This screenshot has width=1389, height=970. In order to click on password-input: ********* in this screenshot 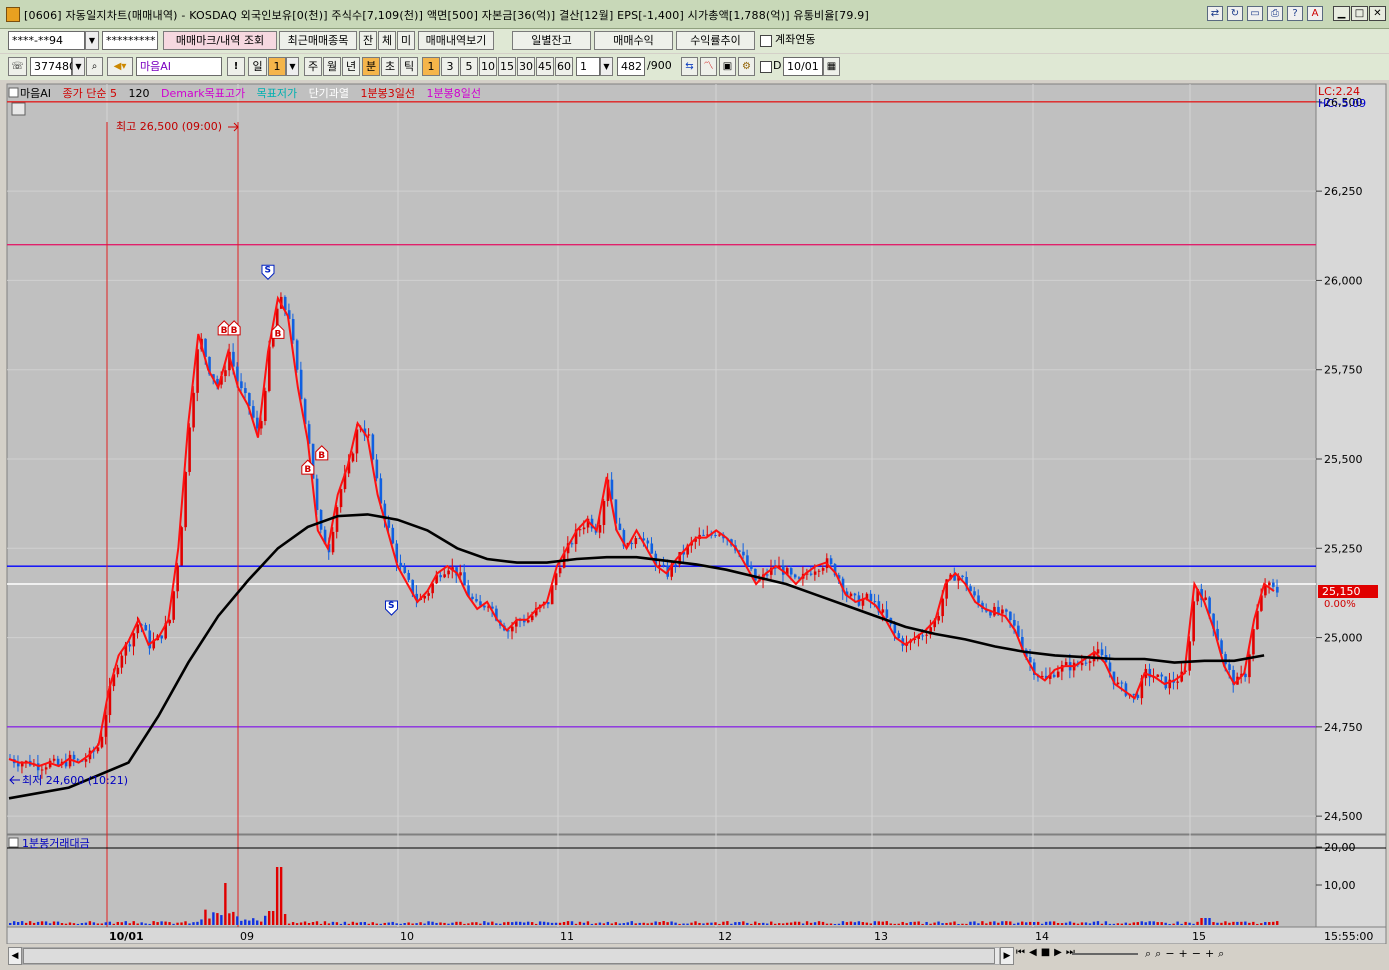, I will do `click(130, 40)`.